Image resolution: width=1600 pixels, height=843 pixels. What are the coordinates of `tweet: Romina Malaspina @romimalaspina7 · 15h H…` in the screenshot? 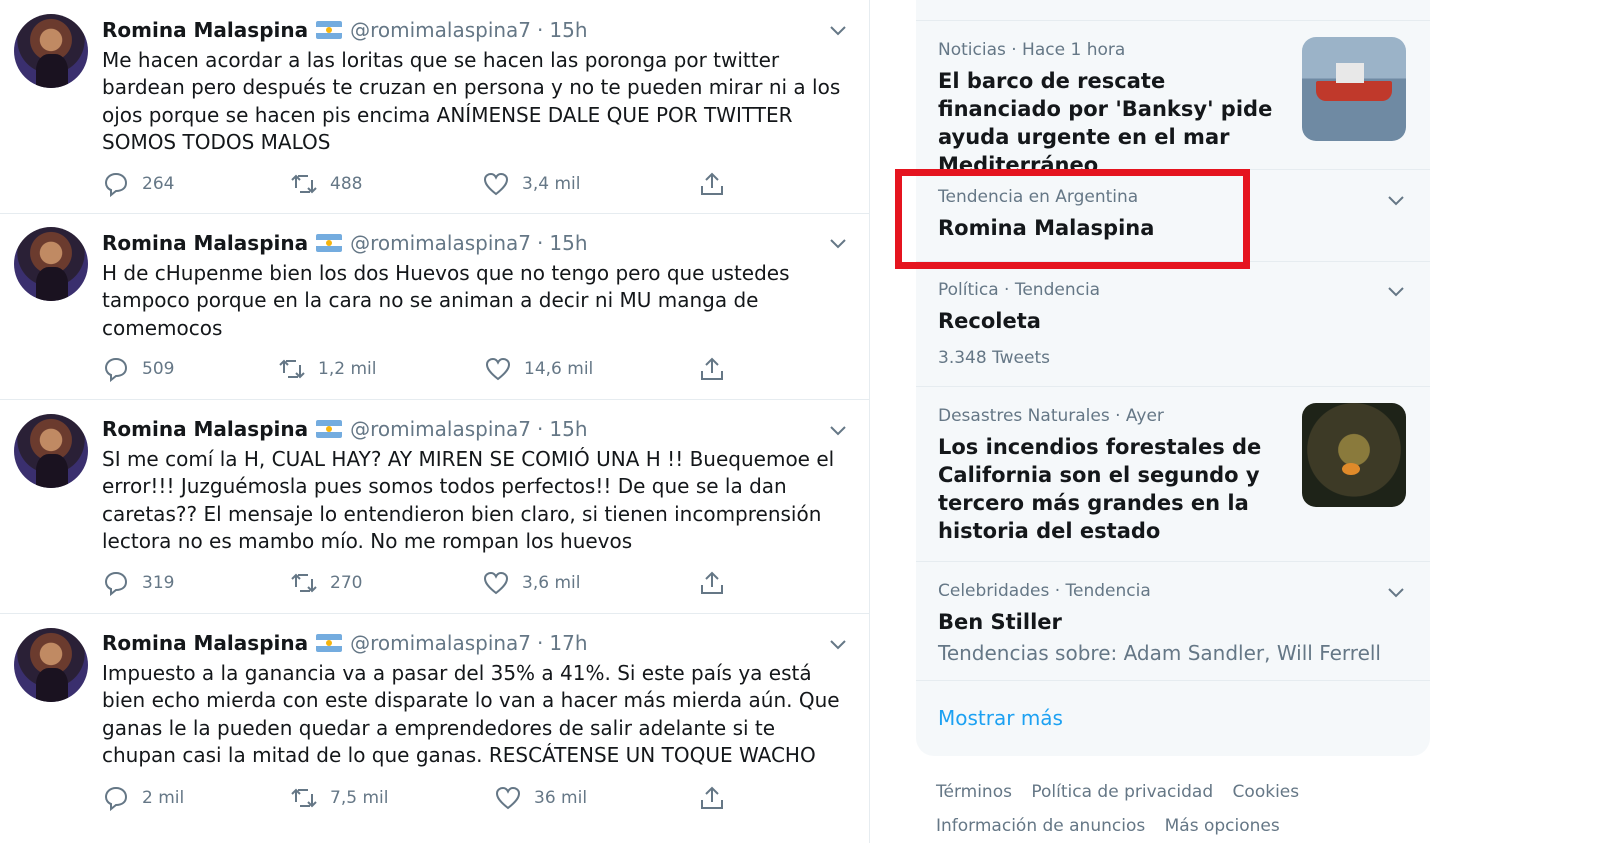 It's located at (435, 307).